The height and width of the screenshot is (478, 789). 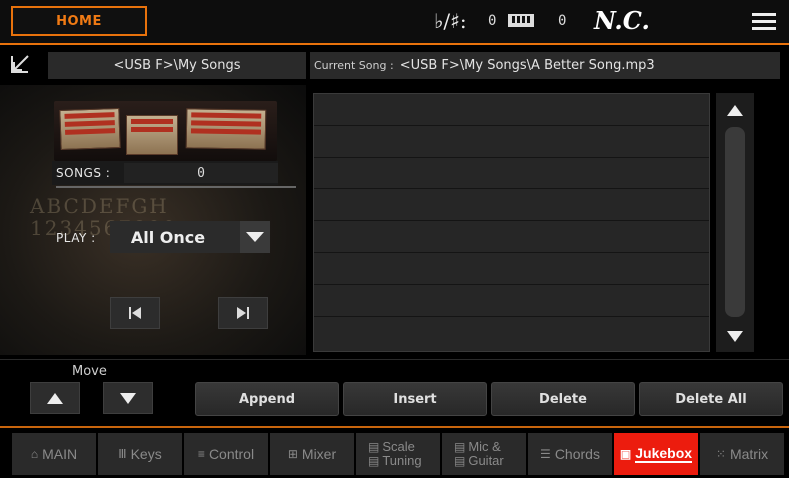 I want to click on matrix-icon: ⁙, so click(x=720, y=454).